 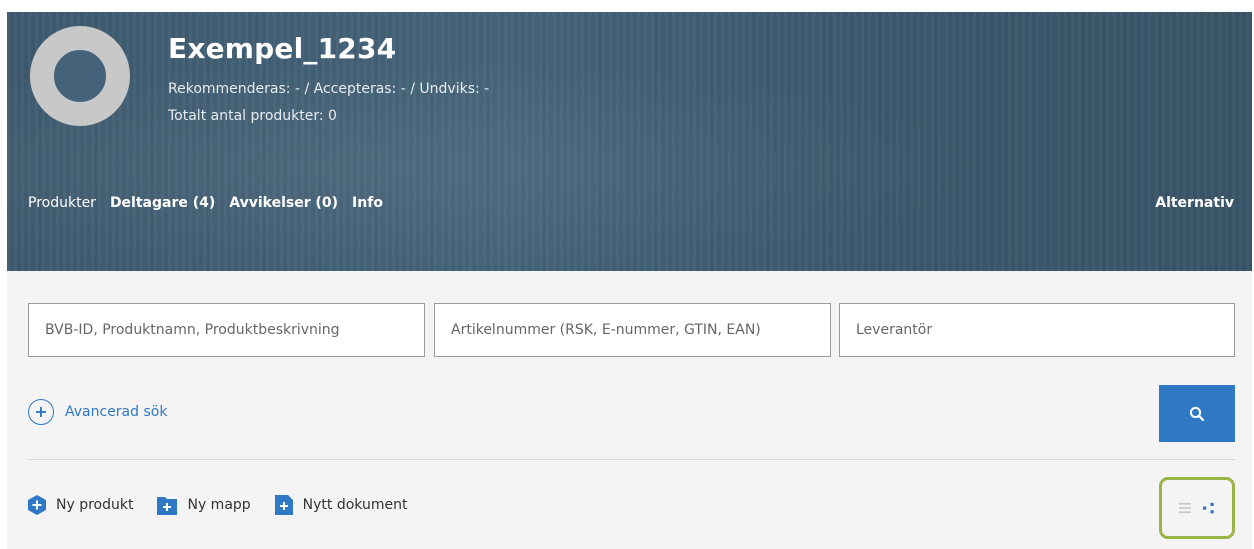 I want to click on new-document-button: Nytt dokument, so click(x=341, y=505).